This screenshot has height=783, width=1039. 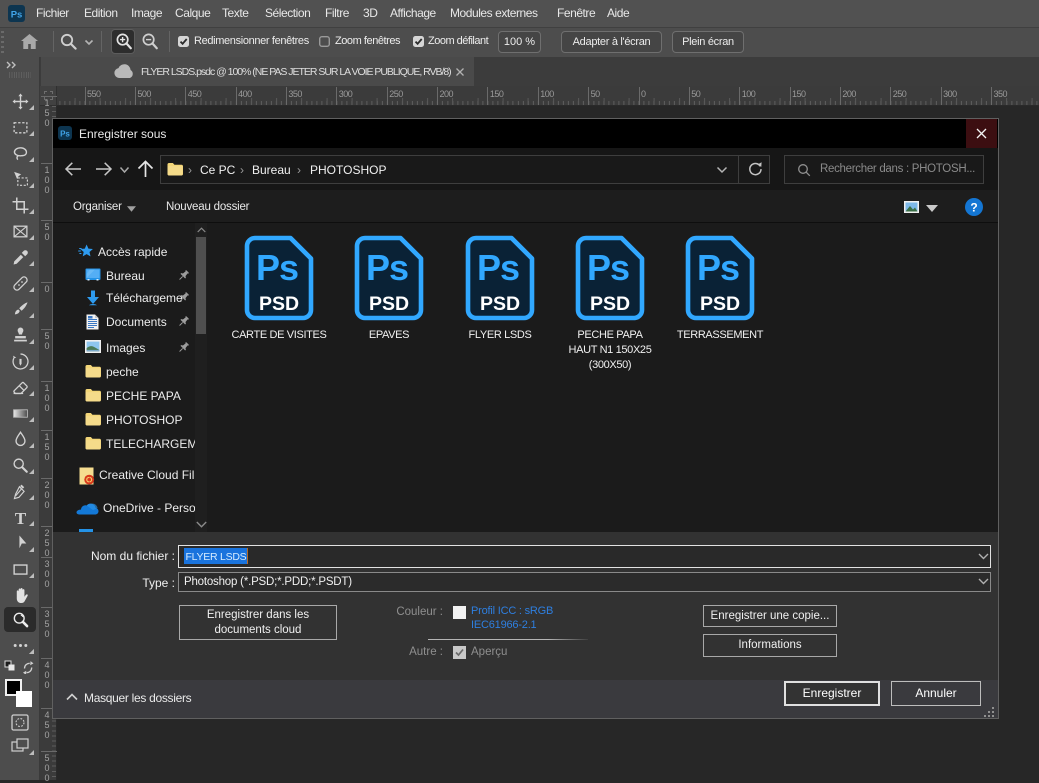 I want to click on svg-text: T, so click(x=21, y=517).